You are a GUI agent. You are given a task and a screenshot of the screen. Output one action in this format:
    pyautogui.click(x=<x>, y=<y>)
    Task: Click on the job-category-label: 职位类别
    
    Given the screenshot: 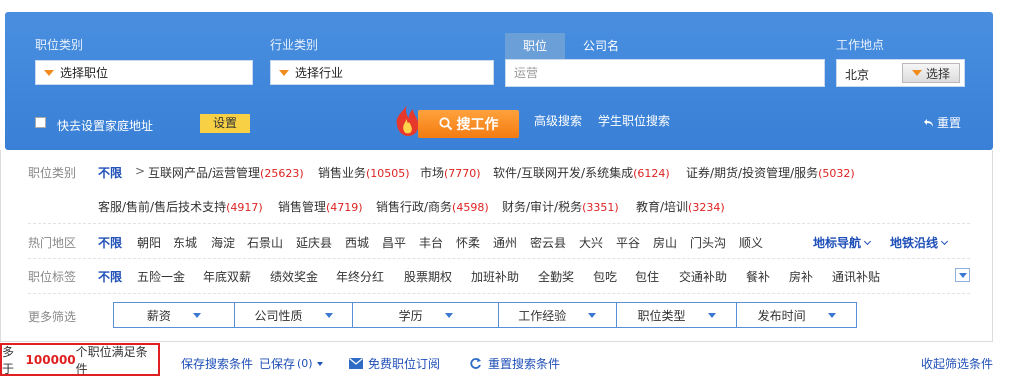 What is the action you would take?
    pyautogui.click(x=59, y=45)
    